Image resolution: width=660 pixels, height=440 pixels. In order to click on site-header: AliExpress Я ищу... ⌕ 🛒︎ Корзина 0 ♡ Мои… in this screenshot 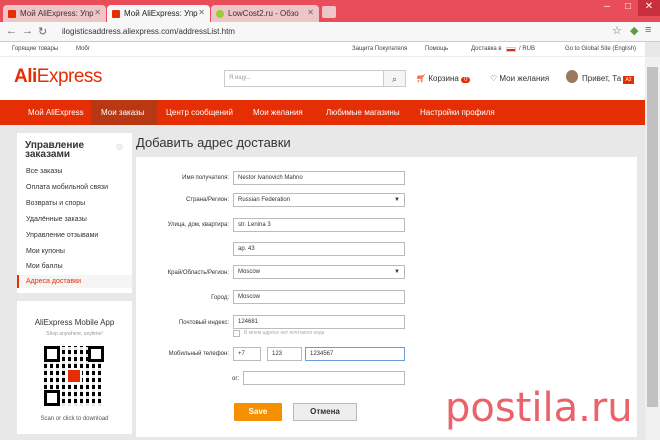, I will do `click(322, 78)`.